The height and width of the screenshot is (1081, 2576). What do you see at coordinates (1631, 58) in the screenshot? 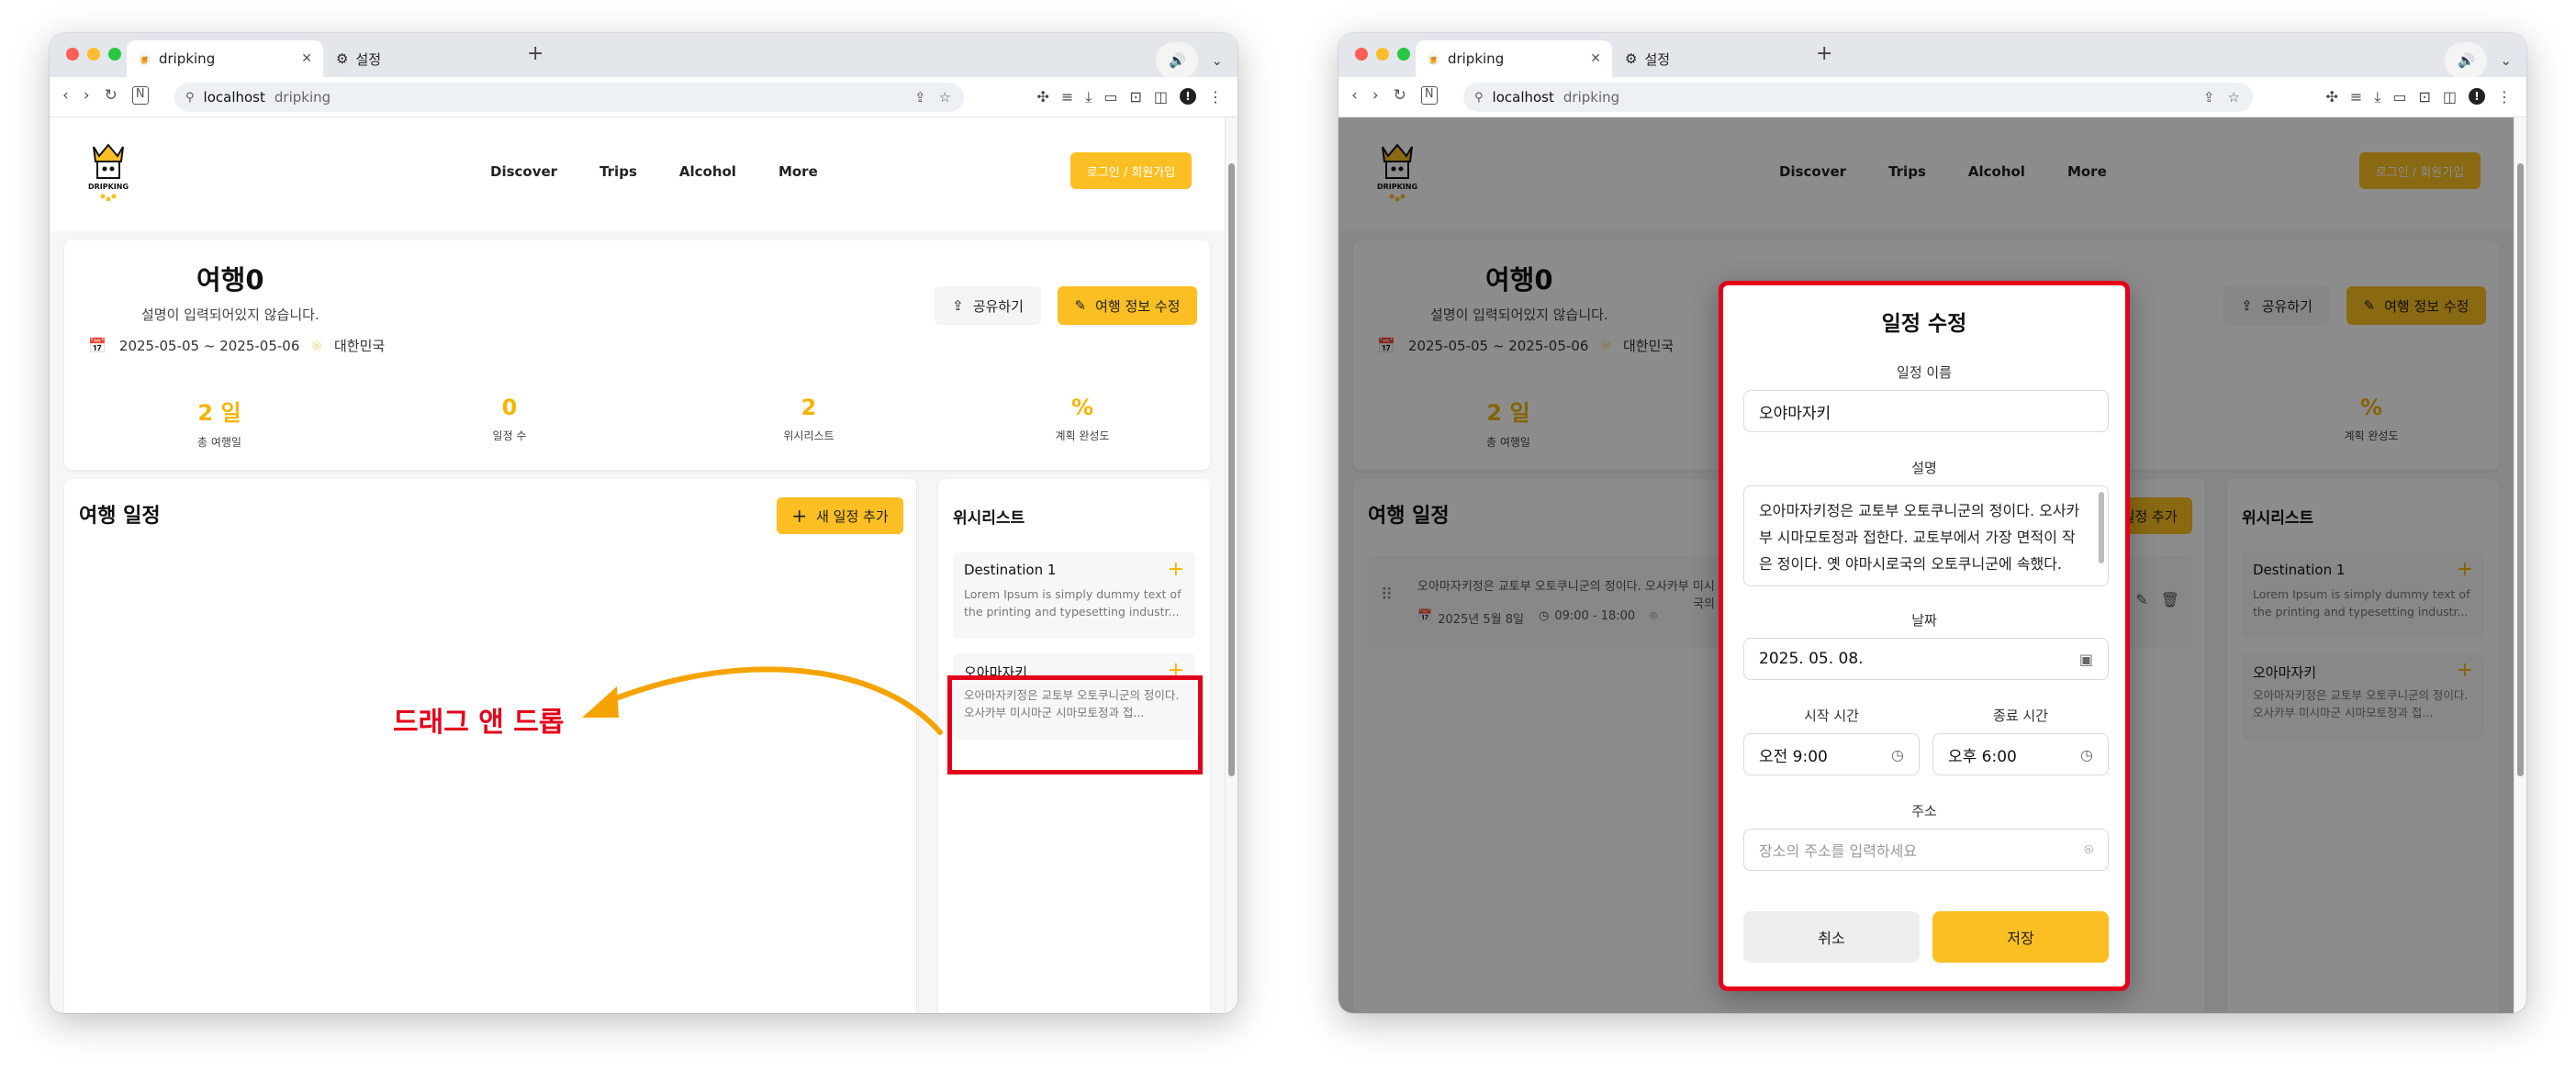
I see `gear-icon: ⚙` at bounding box center [1631, 58].